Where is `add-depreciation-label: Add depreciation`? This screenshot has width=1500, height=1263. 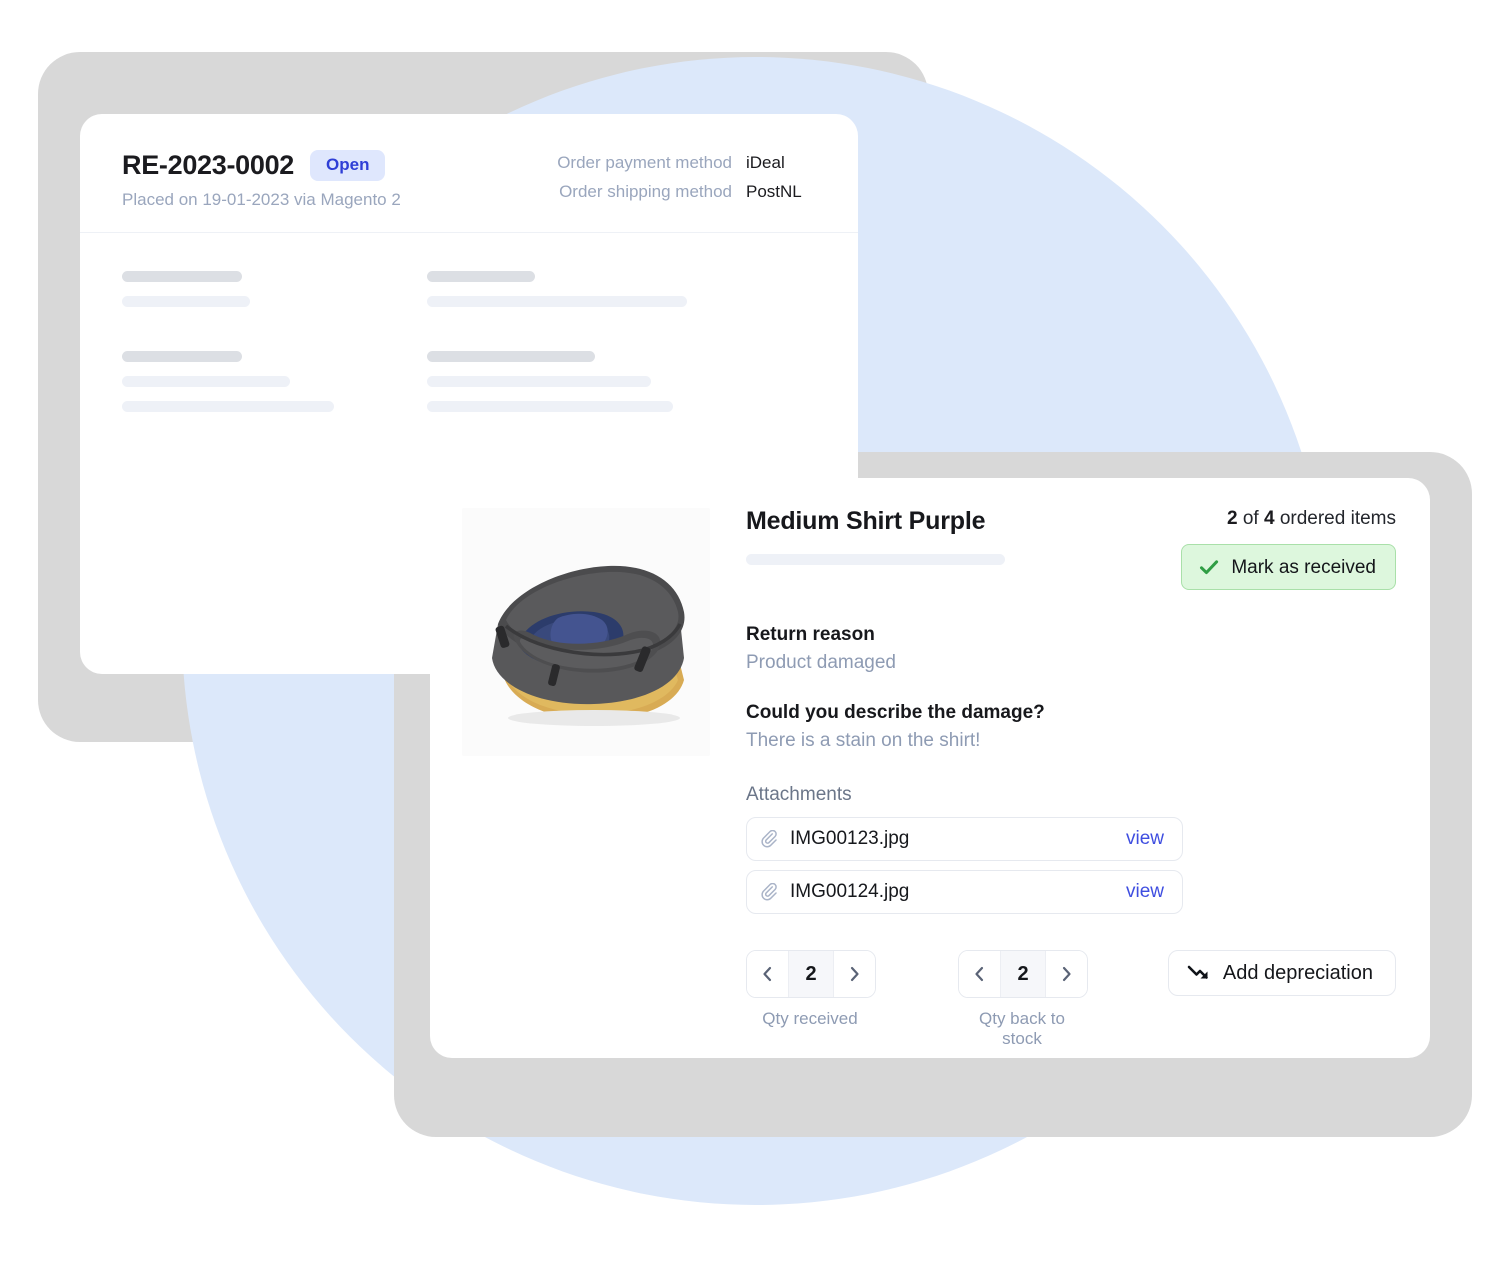 add-depreciation-label: Add depreciation is located at coordinates (1297, 972).